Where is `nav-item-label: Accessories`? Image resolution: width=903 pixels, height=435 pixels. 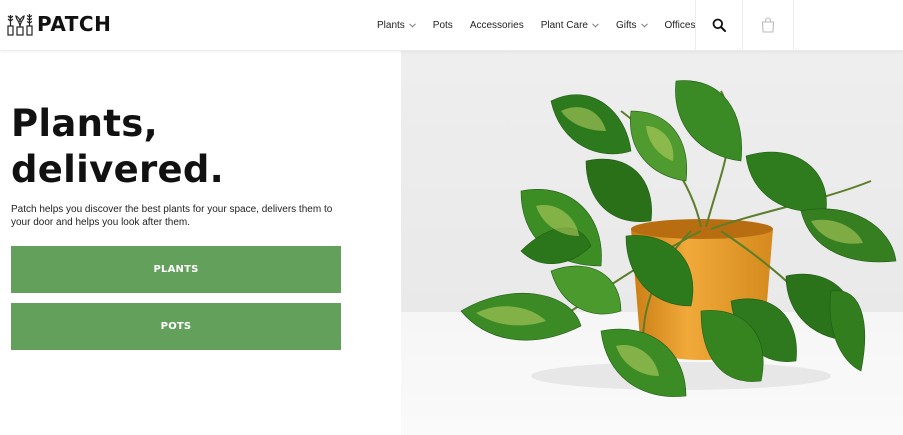
nav-item-label: Accessories is located at coordinates (496, 25).